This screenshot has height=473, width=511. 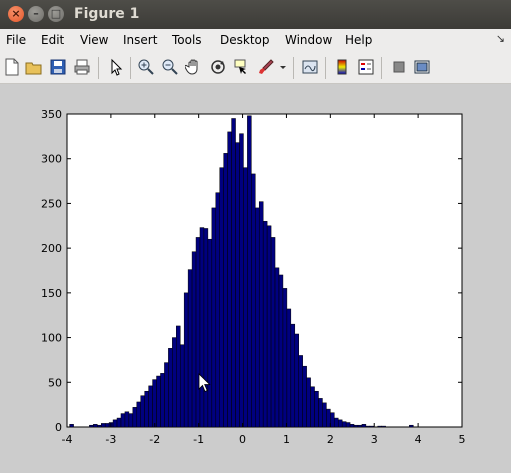 I want to click on window-titlebar: × – □ Figure 1, so click(x=255, y=14).